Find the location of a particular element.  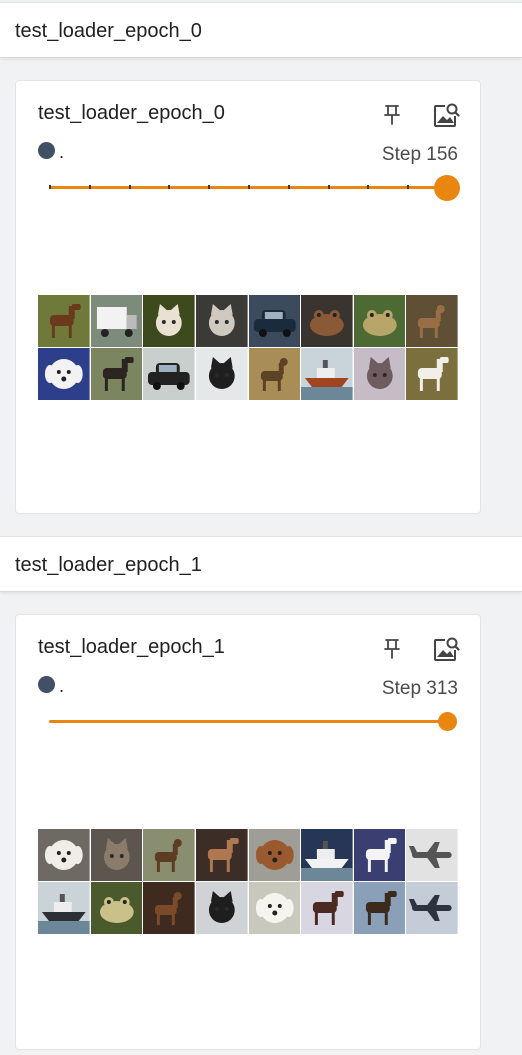

slider-track is located at coordinates (248, 721).